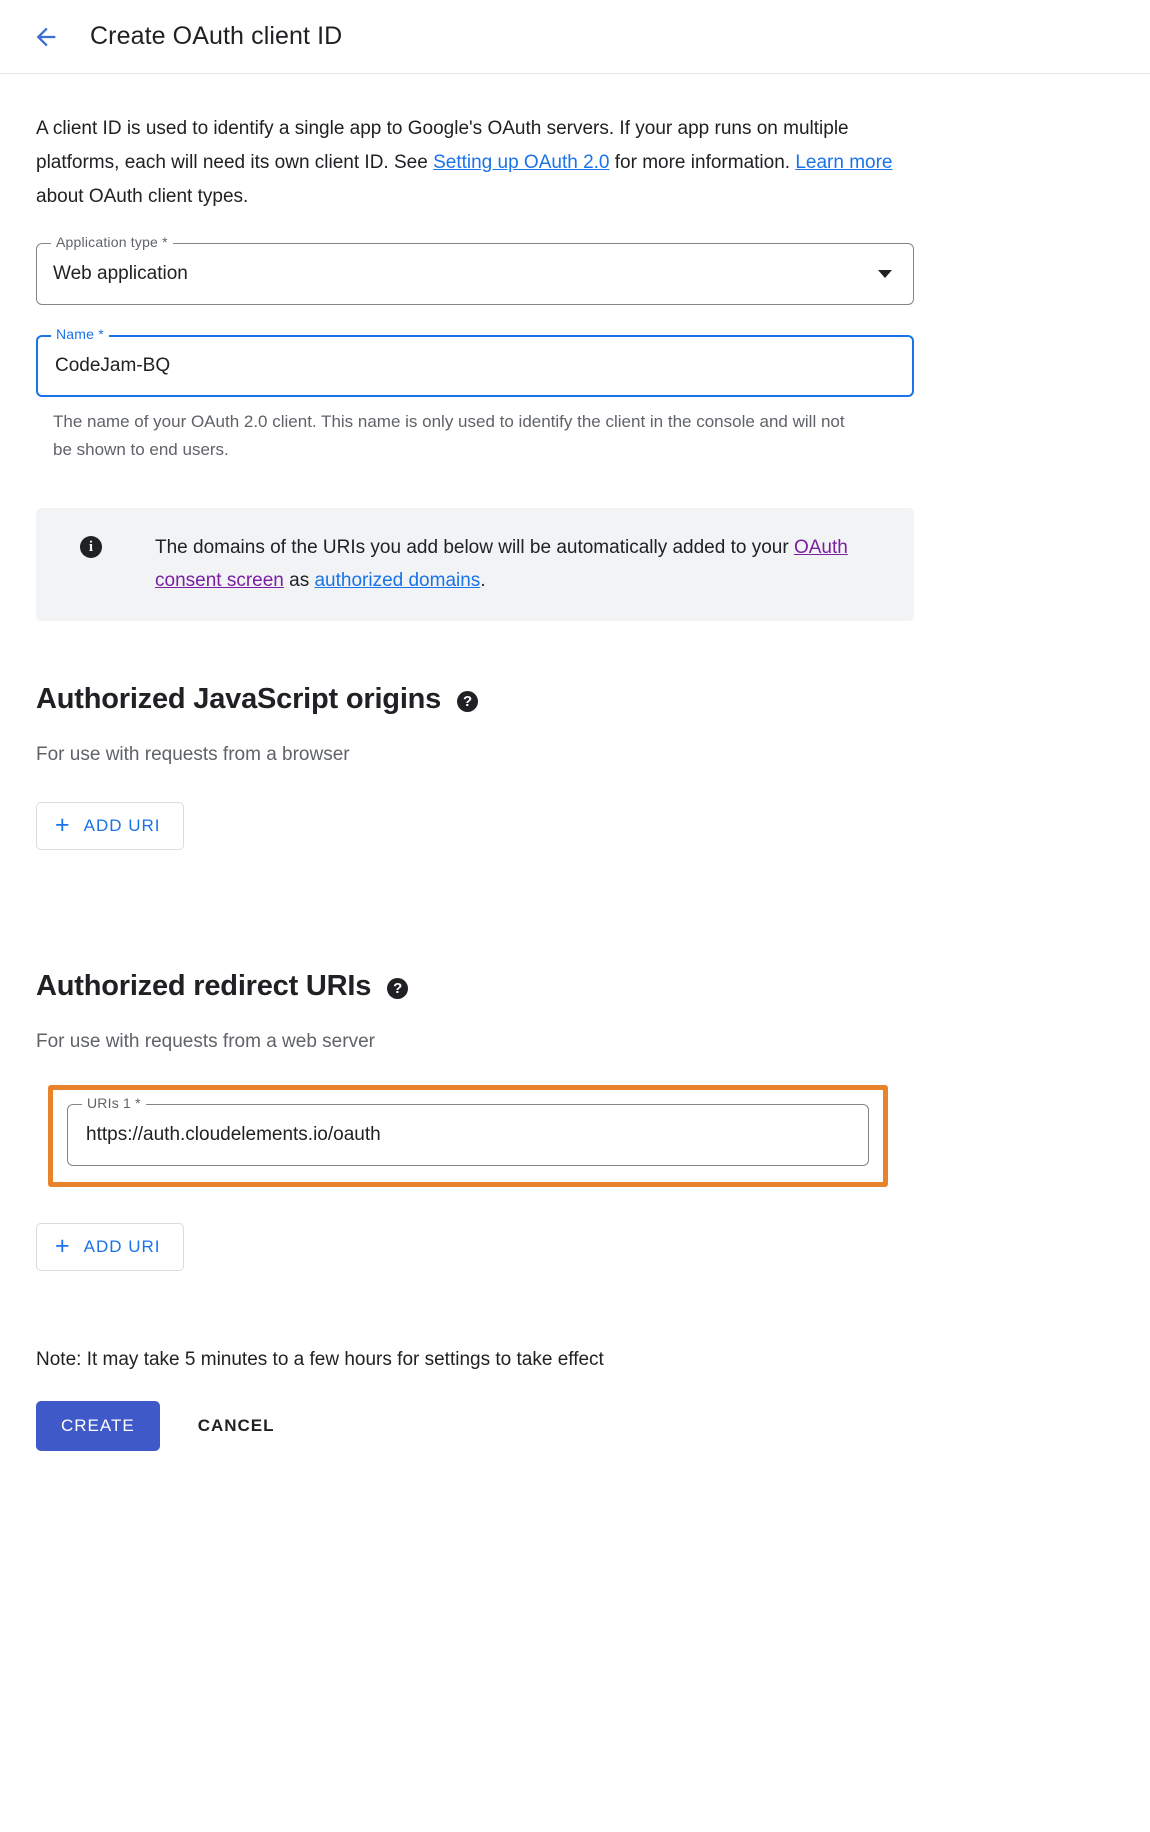  What do you see at coordinates (483, 581) in the screenshot?
I see `info-text-part3: .` at bounding box center [483, 581].